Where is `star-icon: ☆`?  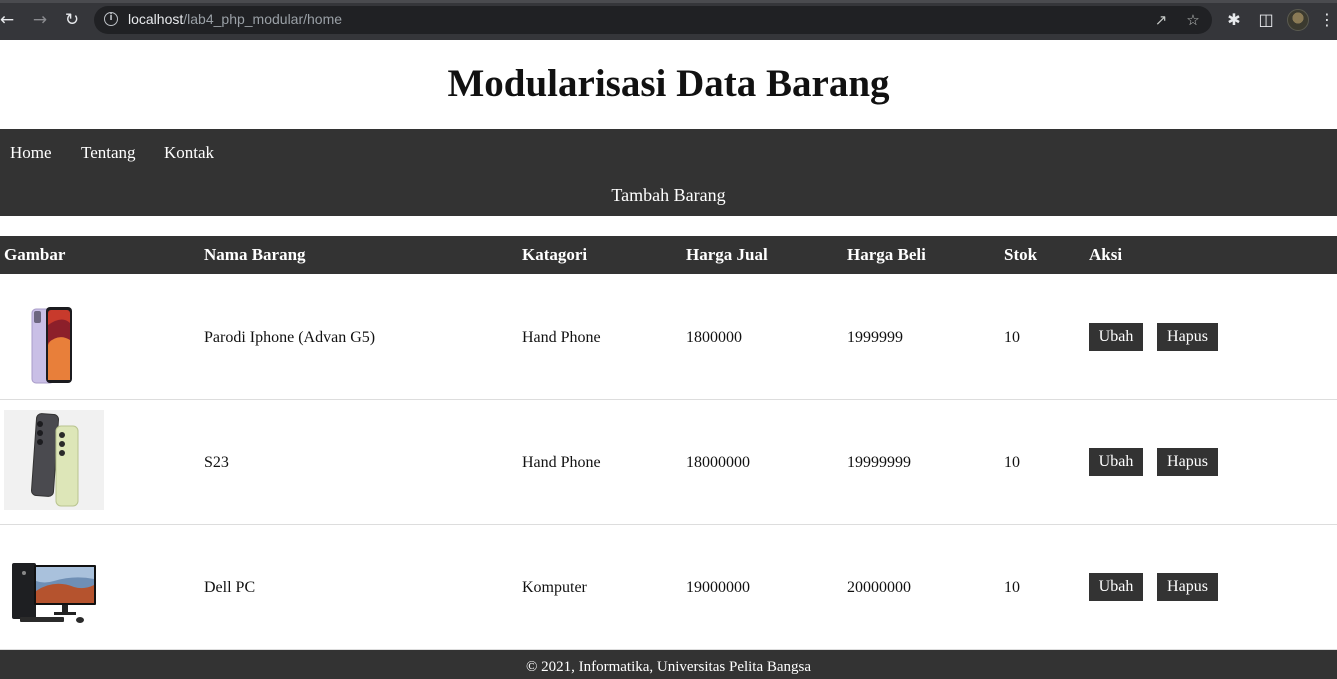 star-icon: ☆ is located at coordinates (1193, 20).